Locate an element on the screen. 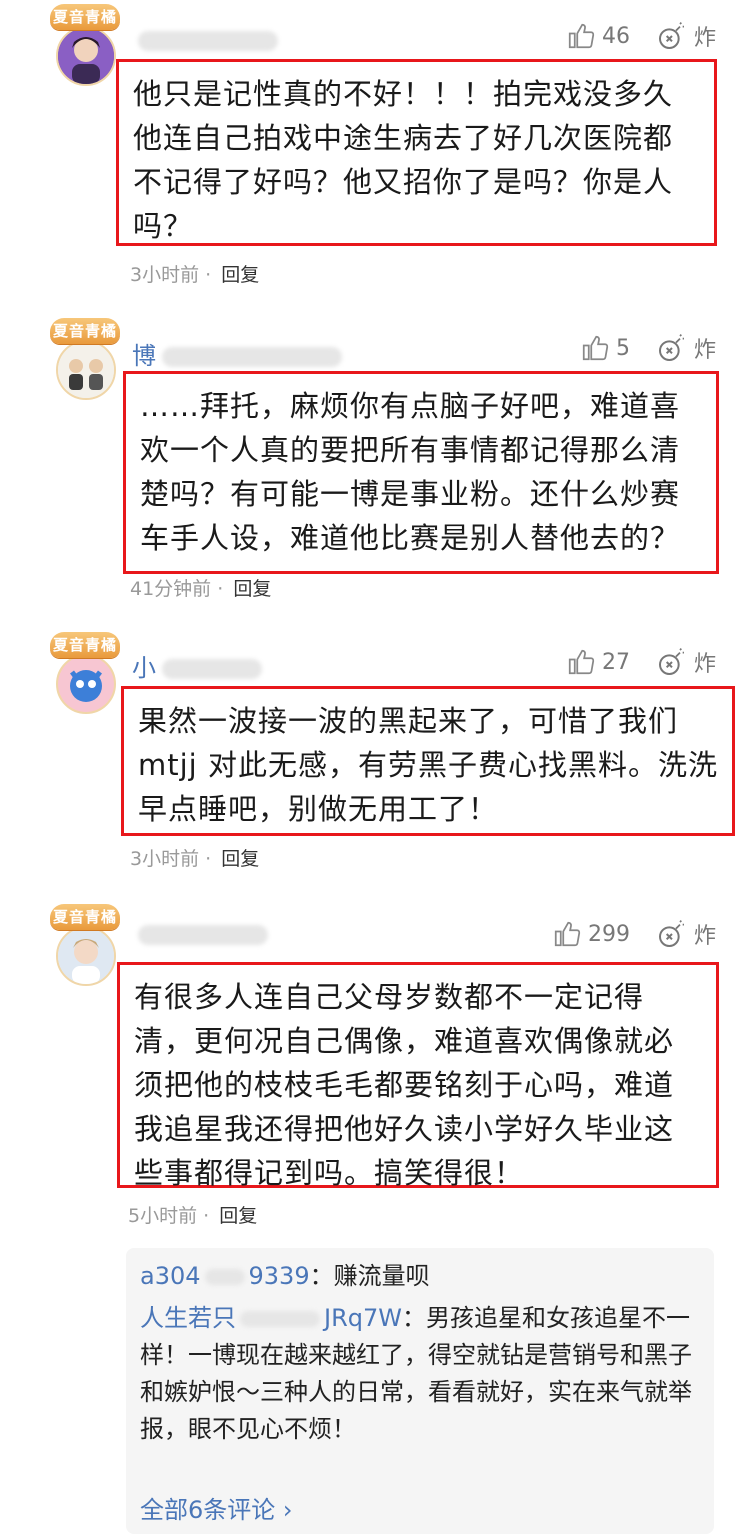  reply-username-text: a304 is located at coordinates (170, 1276).